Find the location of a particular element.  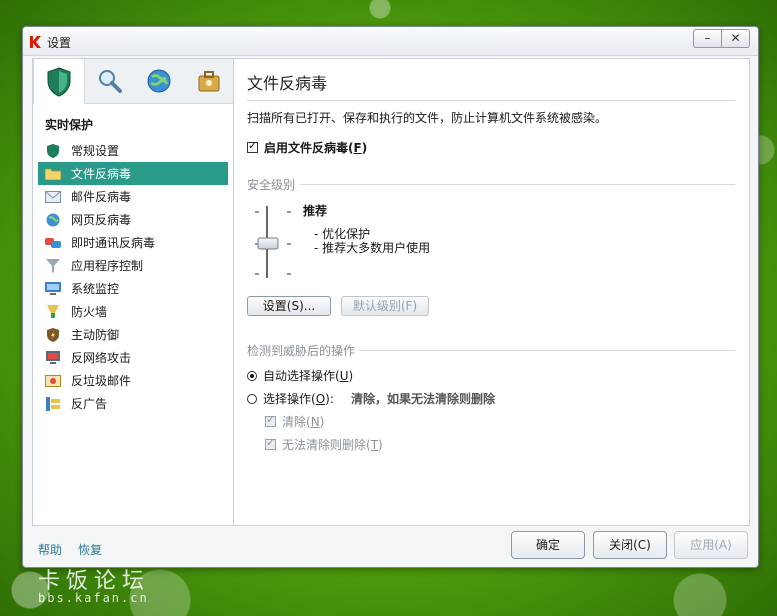

close-button: 关闭(C) is located at coordinates (630, 545).